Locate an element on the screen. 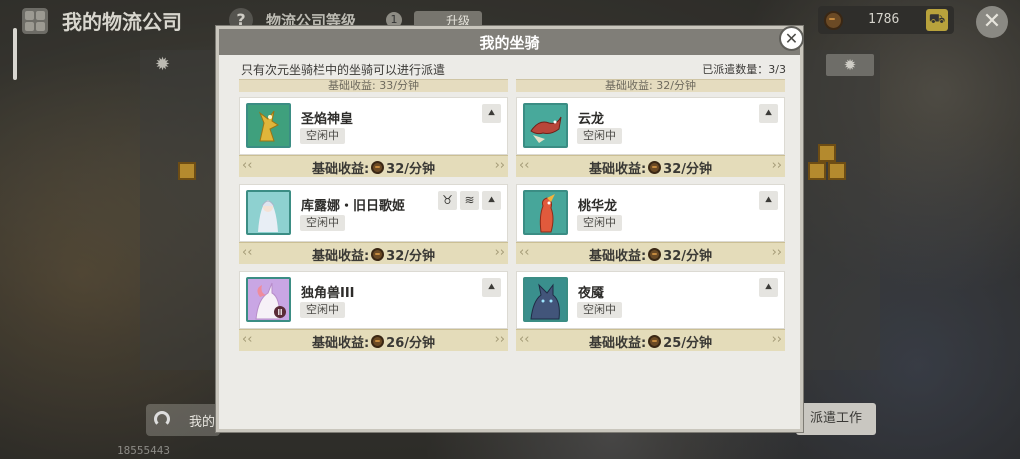 This screenshot has width=1020, height=459. wave-icon: ≋ is located at coordinates (469, 200).